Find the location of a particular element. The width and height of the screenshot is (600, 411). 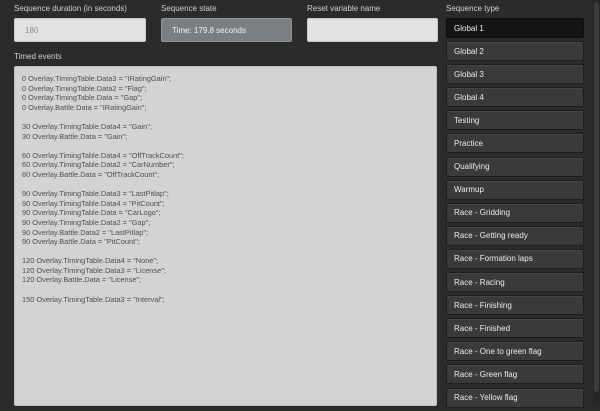

sequence-type-button: Race - Racing is located at coordinates (515, 282).